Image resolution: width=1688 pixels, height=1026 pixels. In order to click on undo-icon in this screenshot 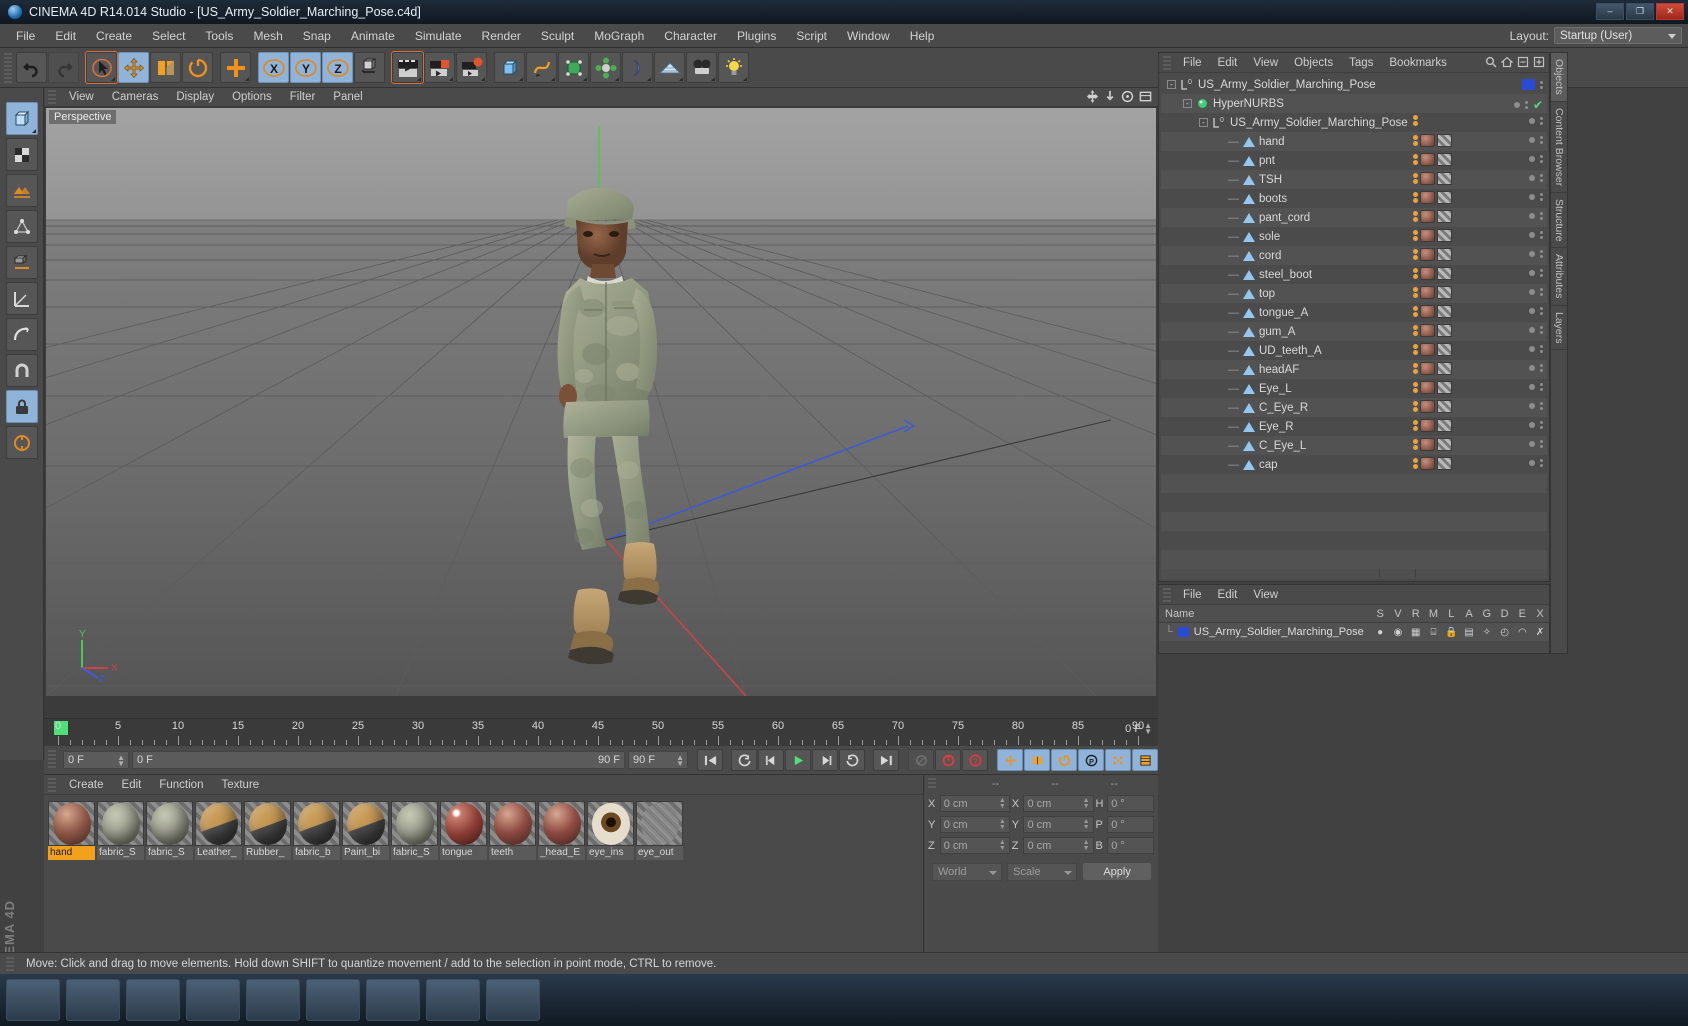, I will do `click(31, 67)`.